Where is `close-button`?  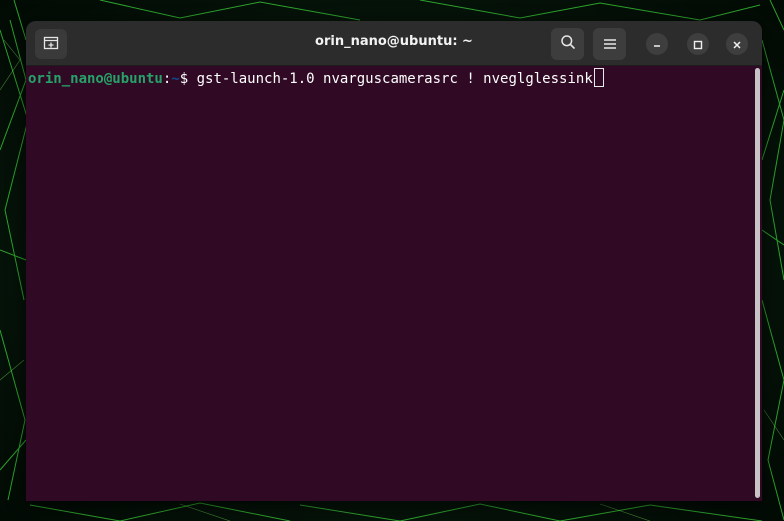
close-button is located at coordinates (737, 44).